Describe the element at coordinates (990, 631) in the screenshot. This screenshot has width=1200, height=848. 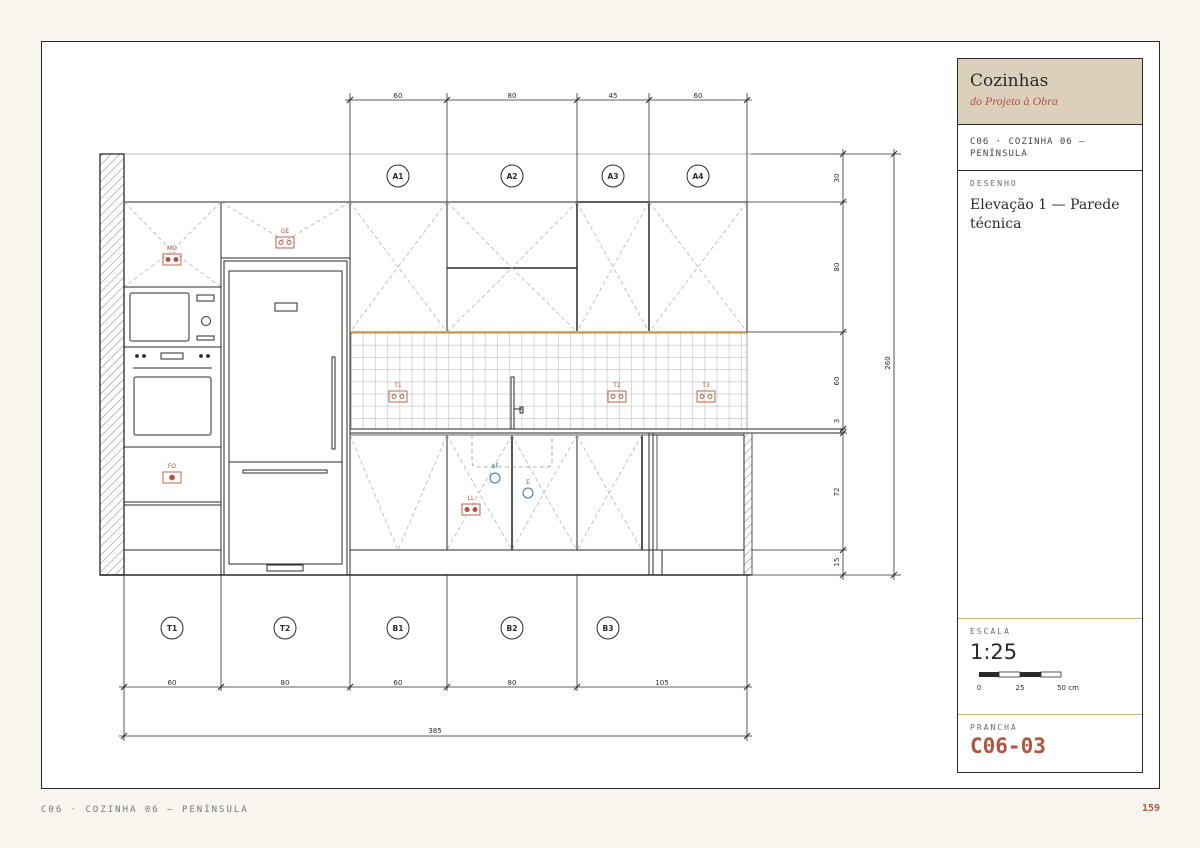
I see `scale-label: ESCALA` at that location.